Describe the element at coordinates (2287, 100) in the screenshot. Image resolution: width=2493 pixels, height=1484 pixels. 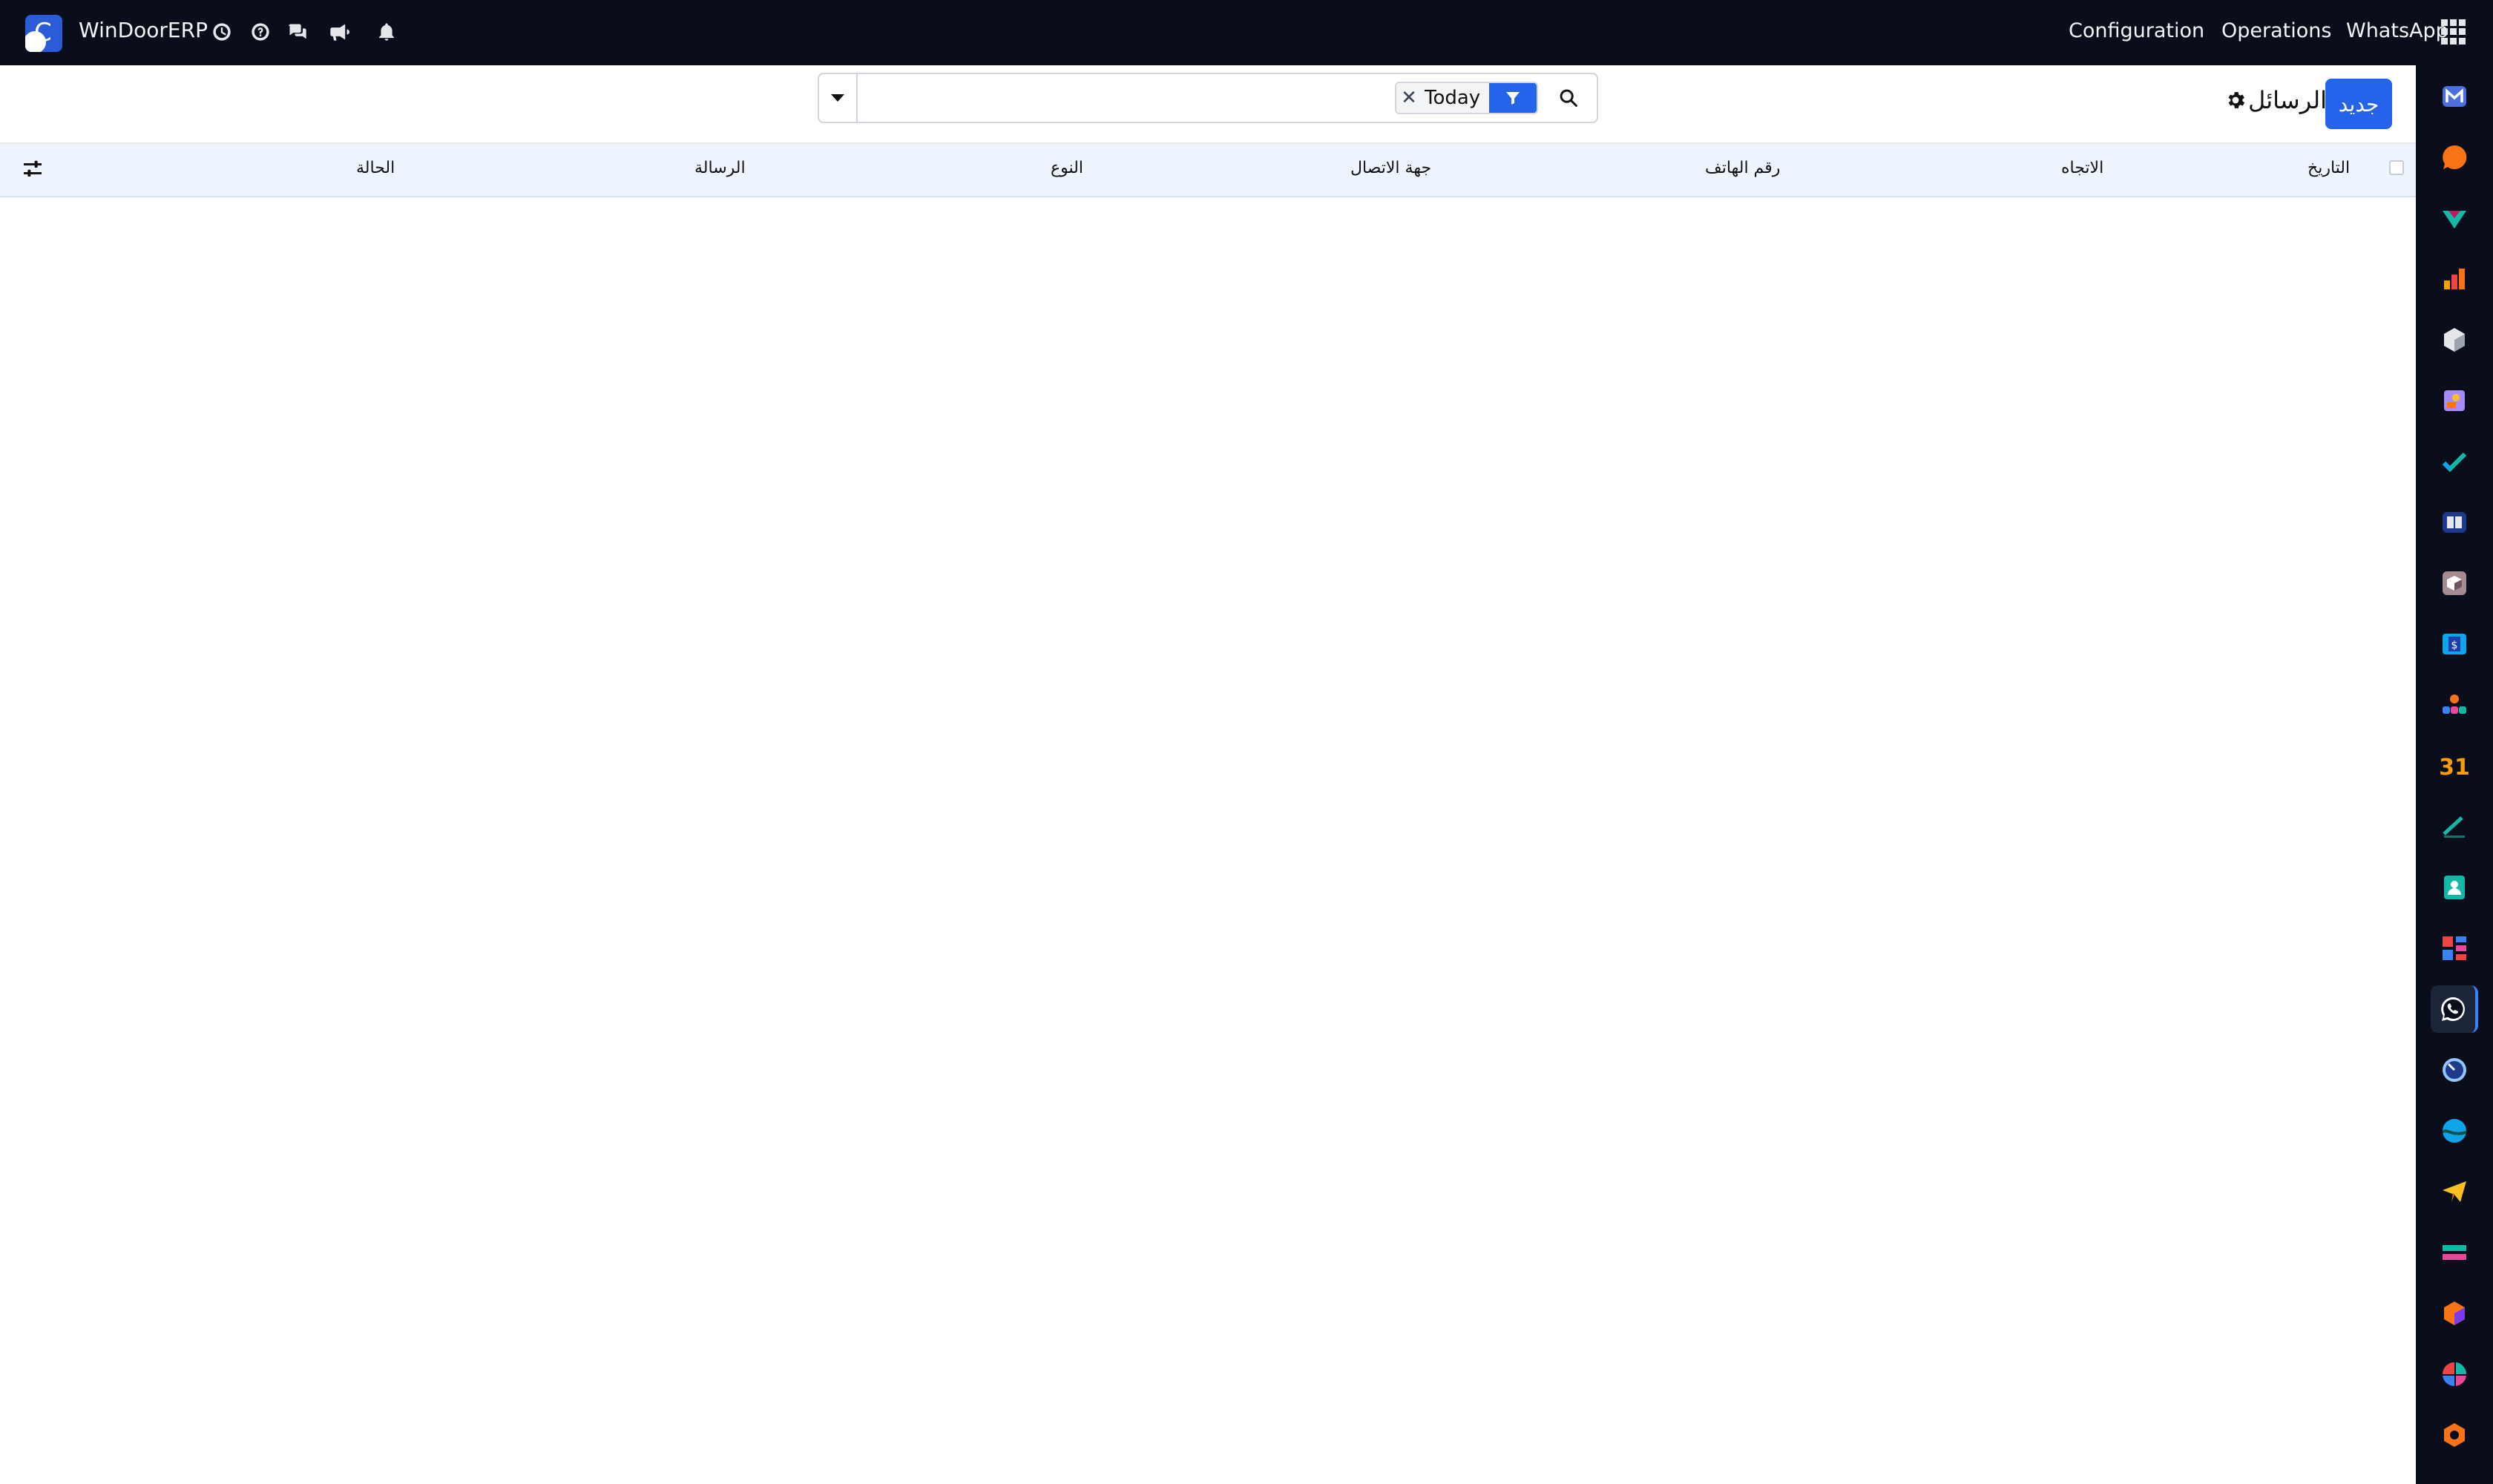
I see `page-title: الرسائل` at that location.